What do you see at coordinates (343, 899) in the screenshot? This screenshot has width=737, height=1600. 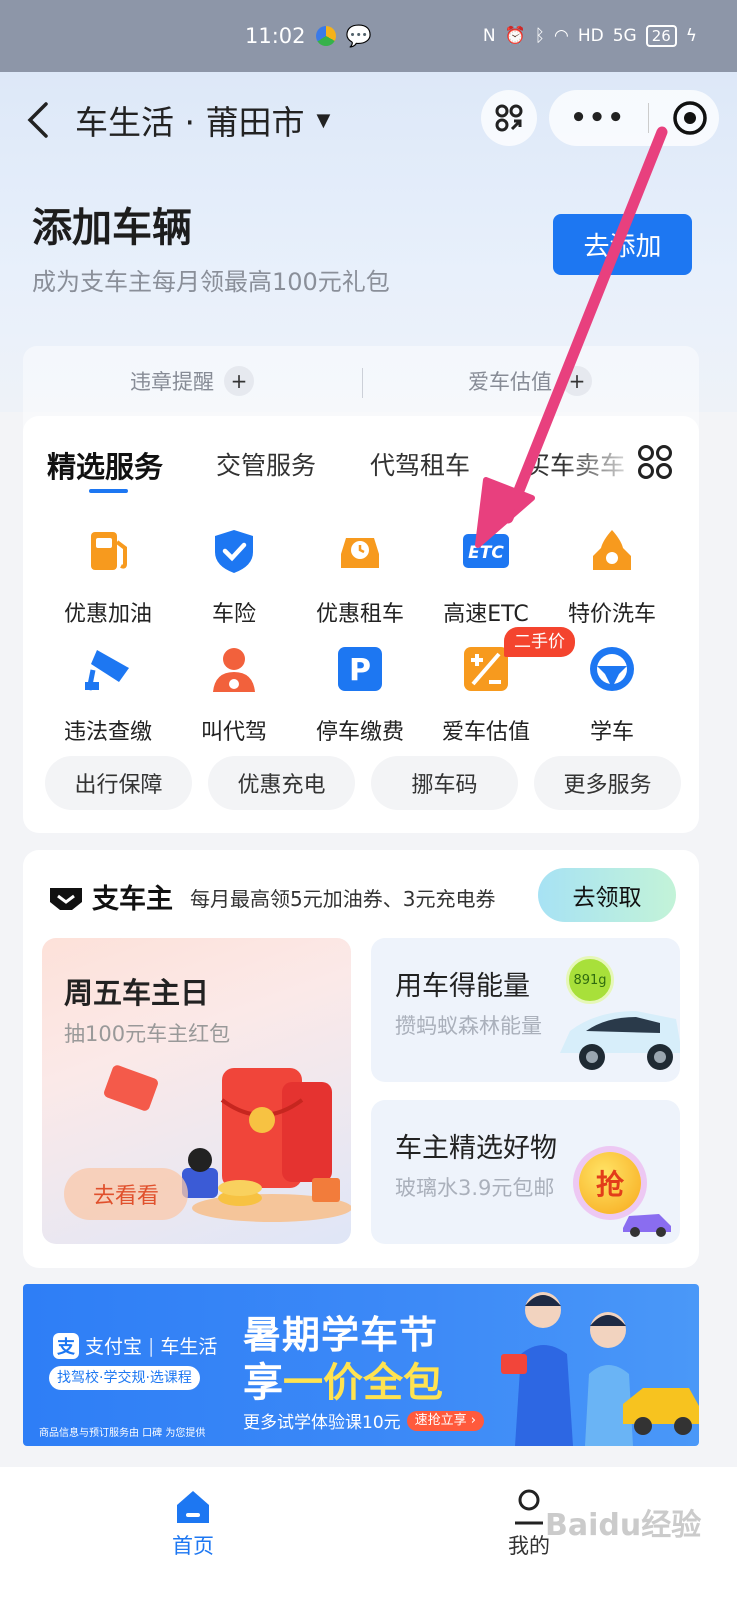 I see `car-owner-desc: 每月最高领5元加油券、3元充电券` at bounding box center [343, 899].